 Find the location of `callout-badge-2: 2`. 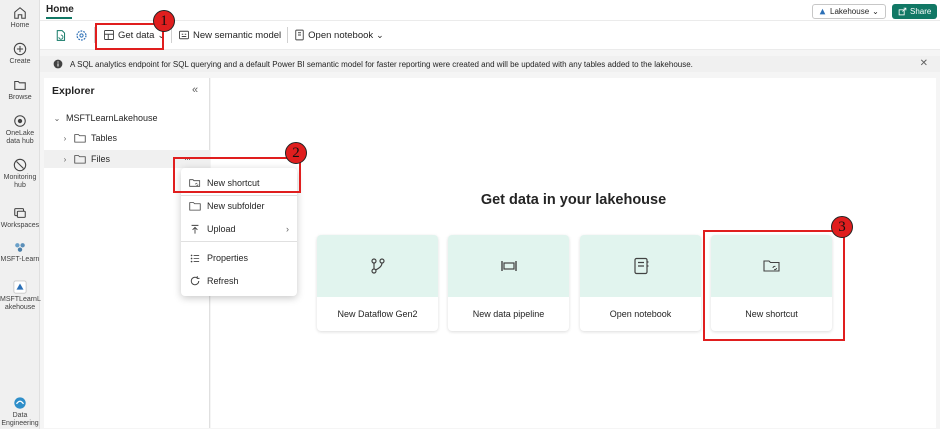

callout-badge-2: 2 is located at coordinates (296, 153).